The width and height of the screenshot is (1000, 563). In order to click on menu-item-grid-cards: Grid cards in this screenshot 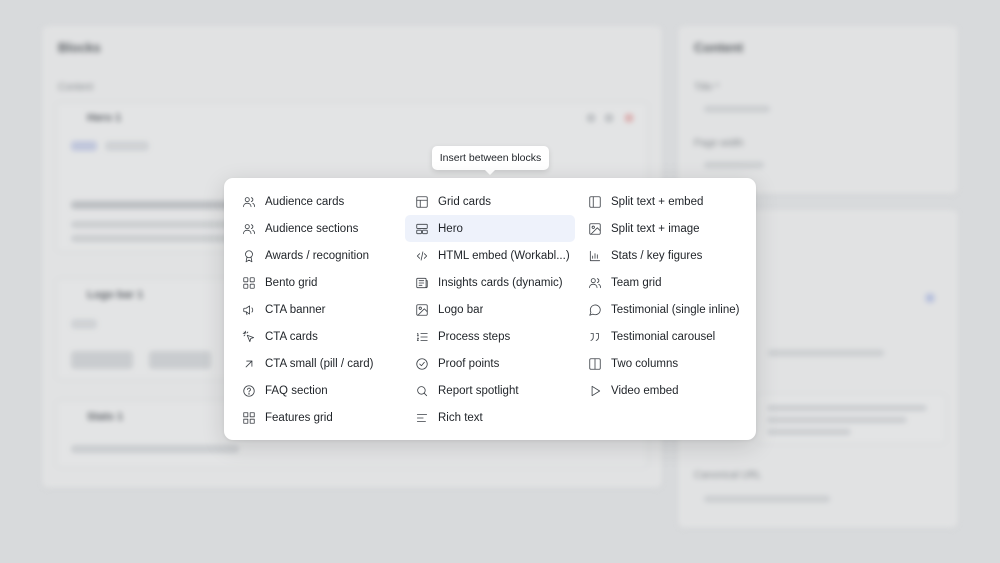, I will do `click(490, 201)`.